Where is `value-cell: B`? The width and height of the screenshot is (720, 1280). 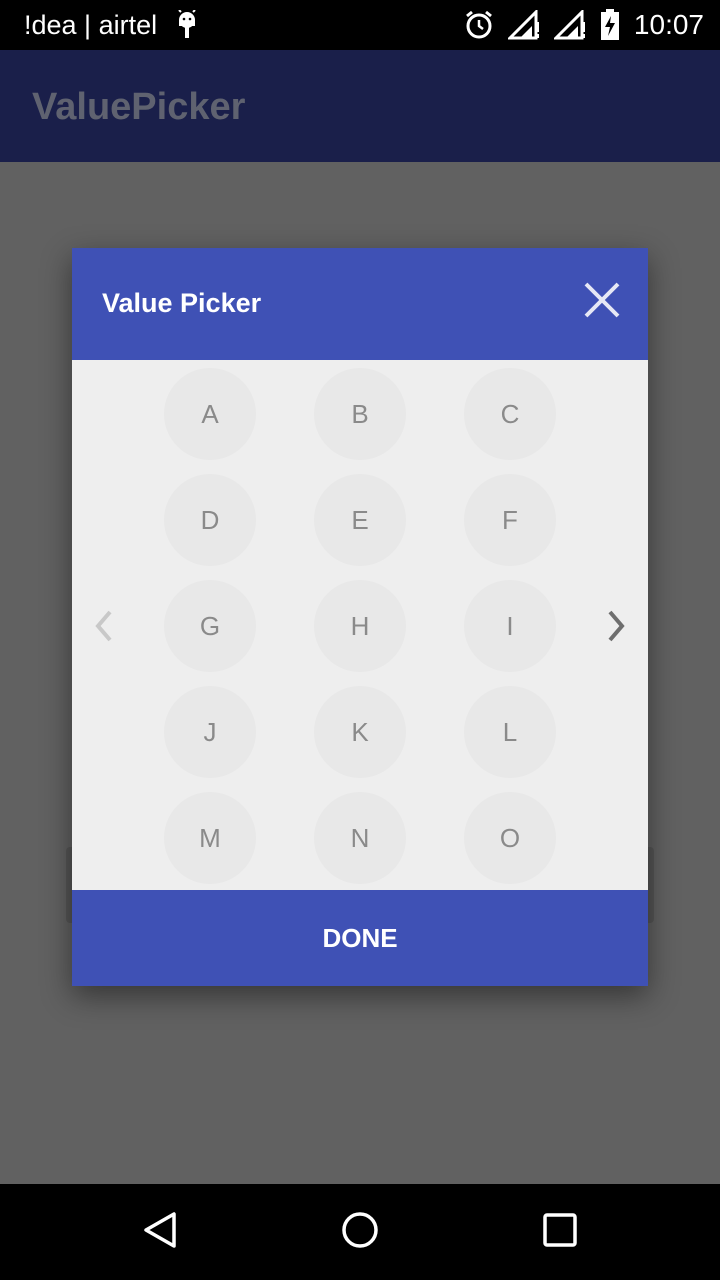 value-cell: B is located at coordinates (360, 414).